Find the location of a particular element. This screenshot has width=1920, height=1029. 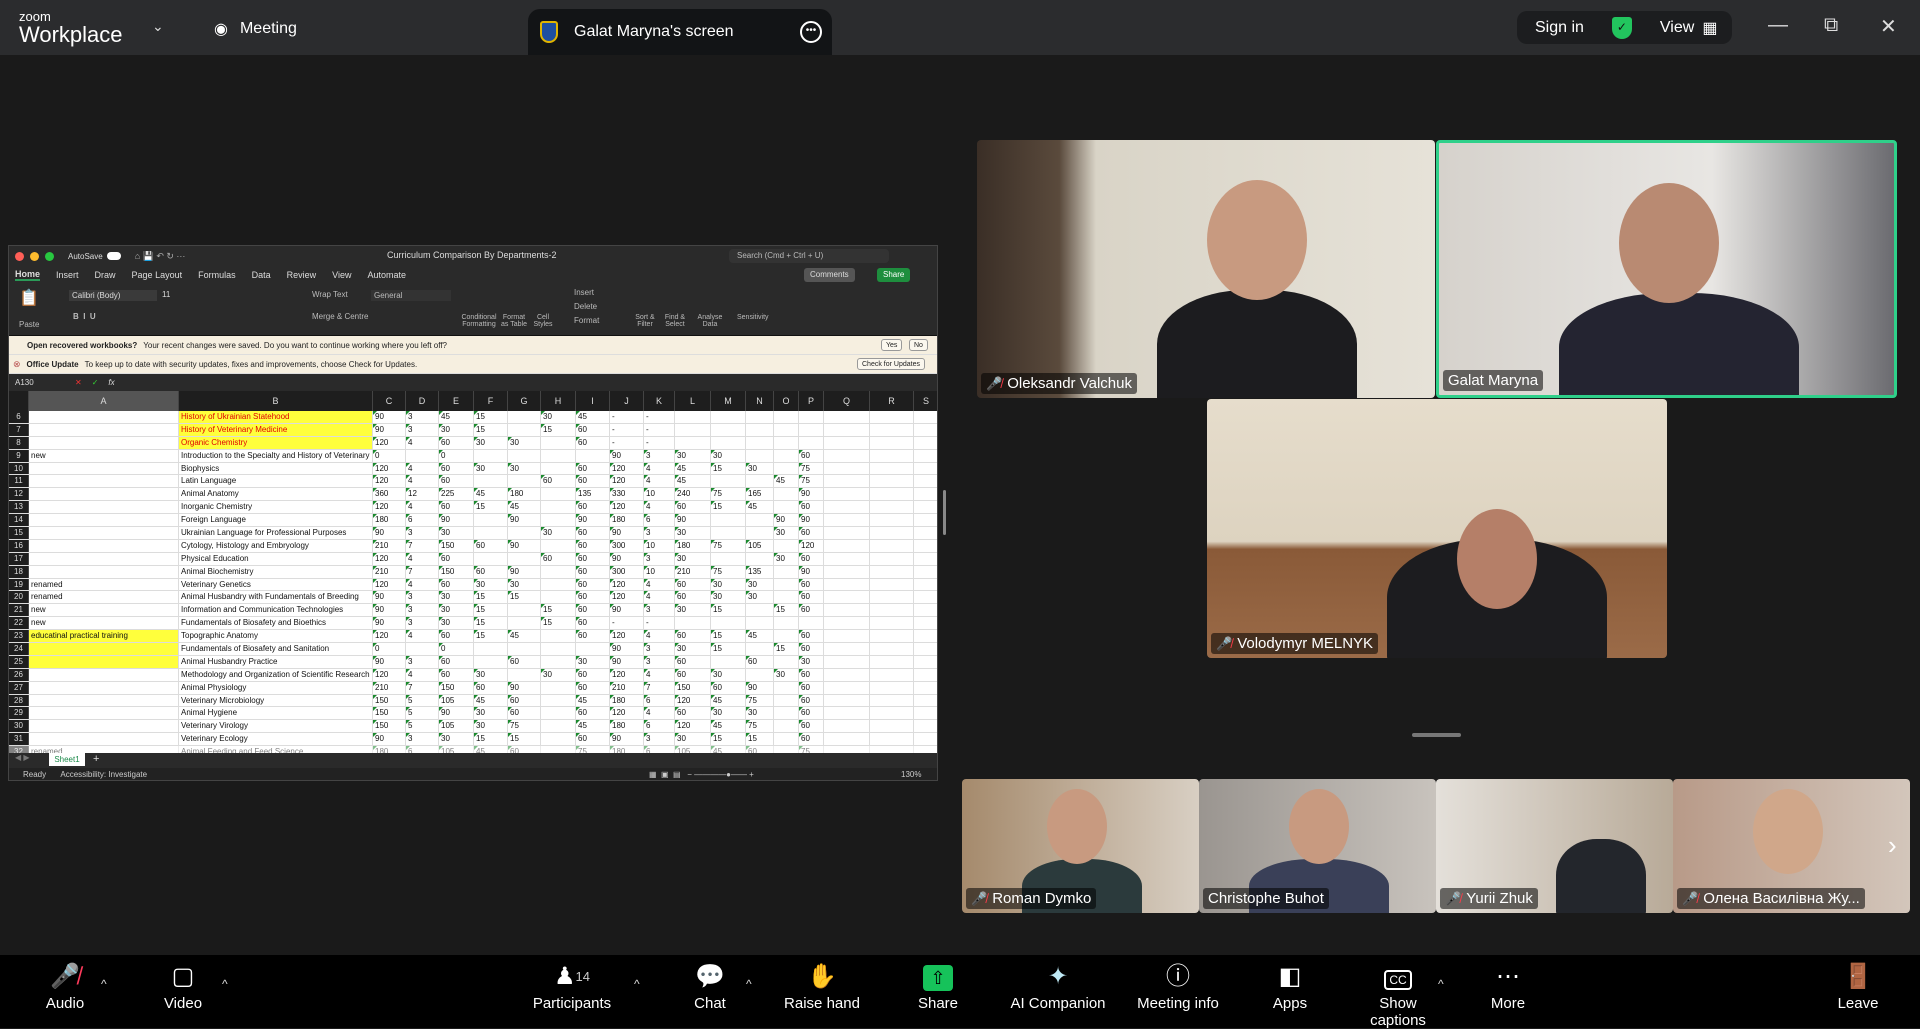

tab-page-layout: Page Layout is located at coordinates (157, 275).